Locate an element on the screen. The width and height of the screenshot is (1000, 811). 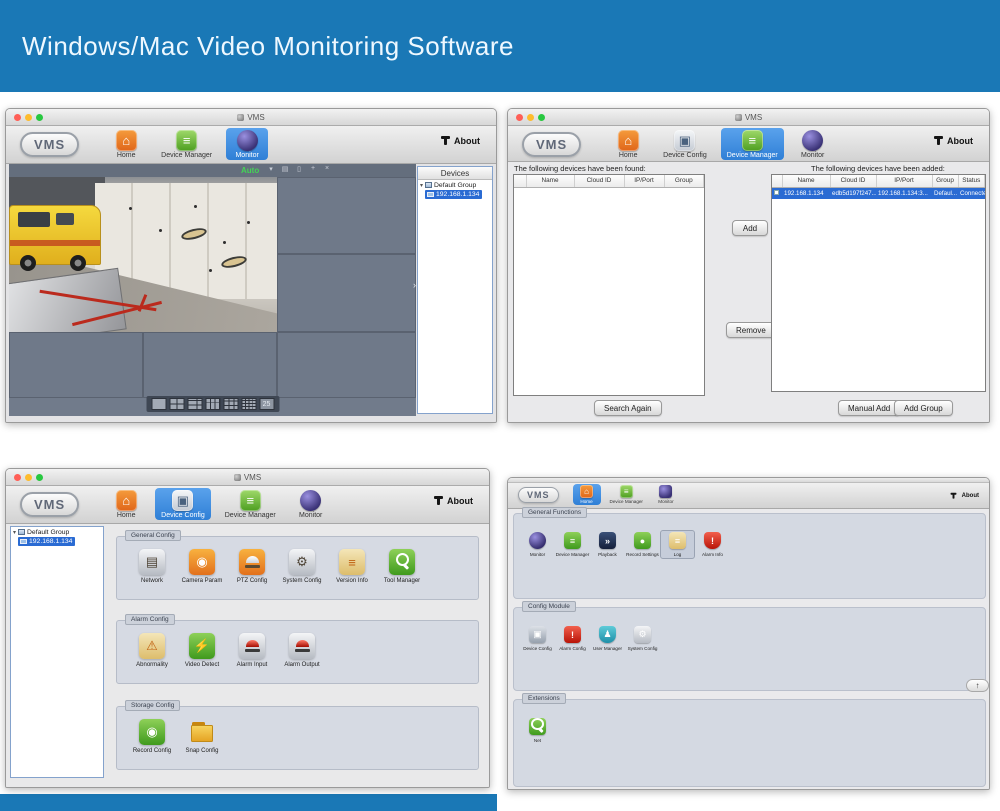
layout-4-icon is located at coordinates (176, 404).